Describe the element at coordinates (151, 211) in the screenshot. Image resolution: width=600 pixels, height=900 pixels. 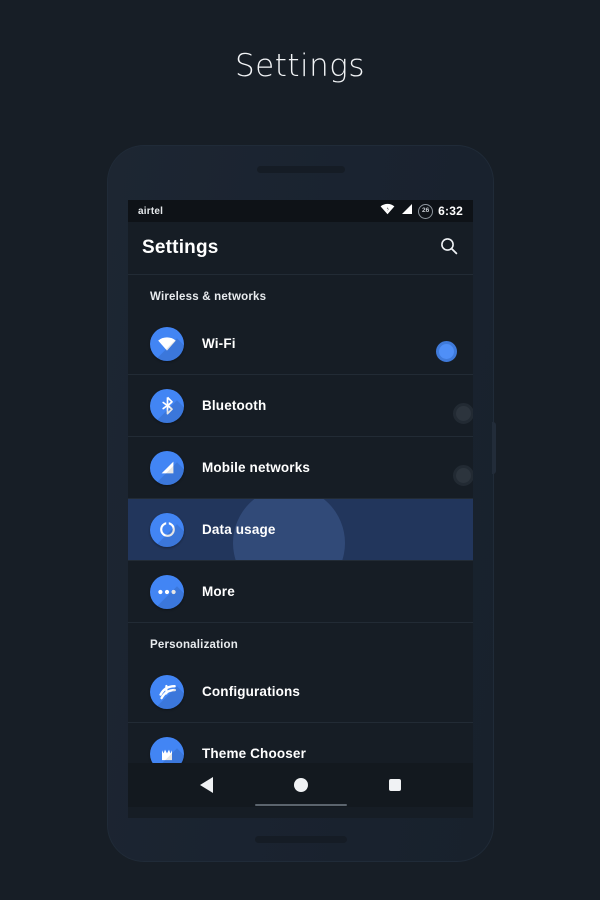
I see `carrier-label: airtel` at that location.